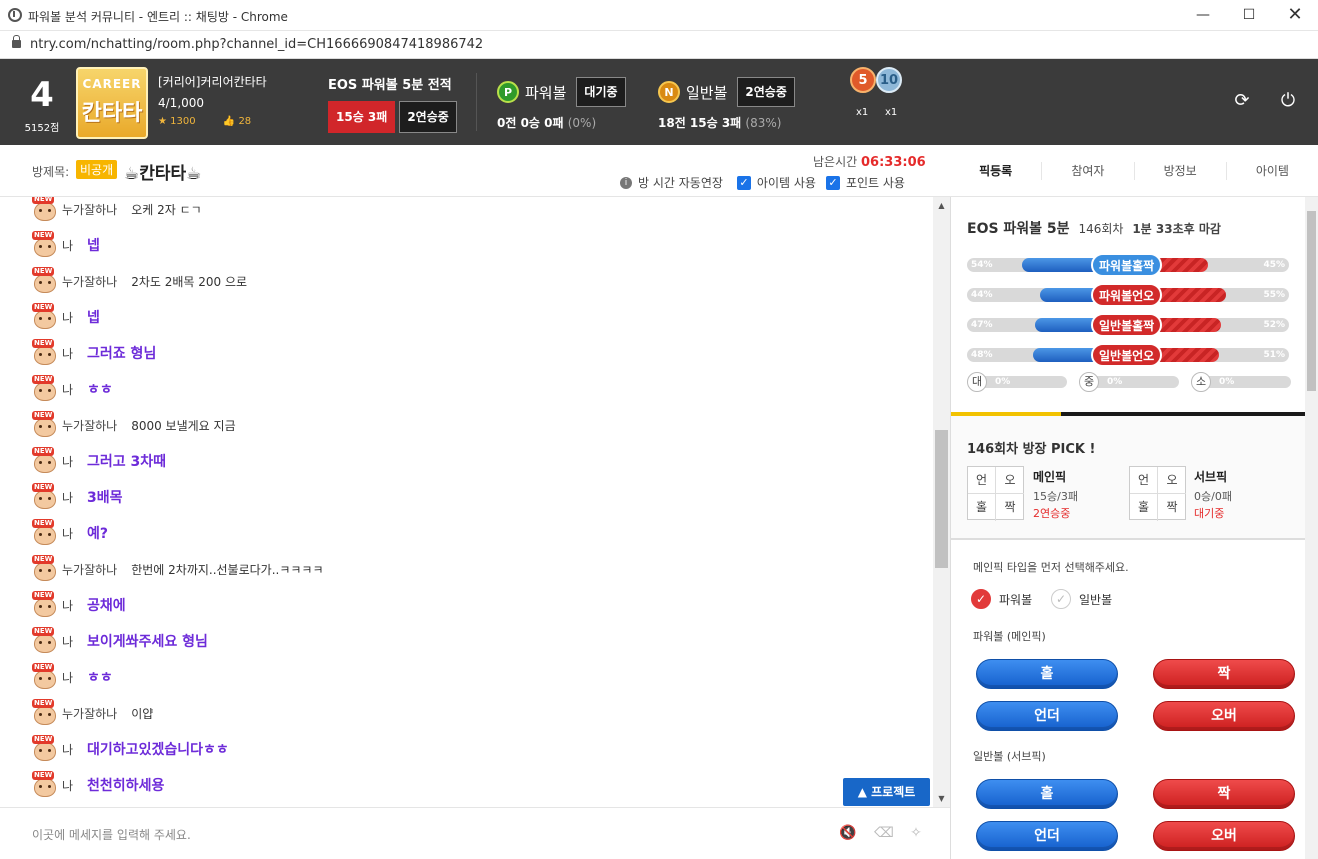 The height and width of the screenshot is (859, 1318). Describe the element at coordinates (1295, 15) in the screenshot. I see `close-button: ✕` at that location.